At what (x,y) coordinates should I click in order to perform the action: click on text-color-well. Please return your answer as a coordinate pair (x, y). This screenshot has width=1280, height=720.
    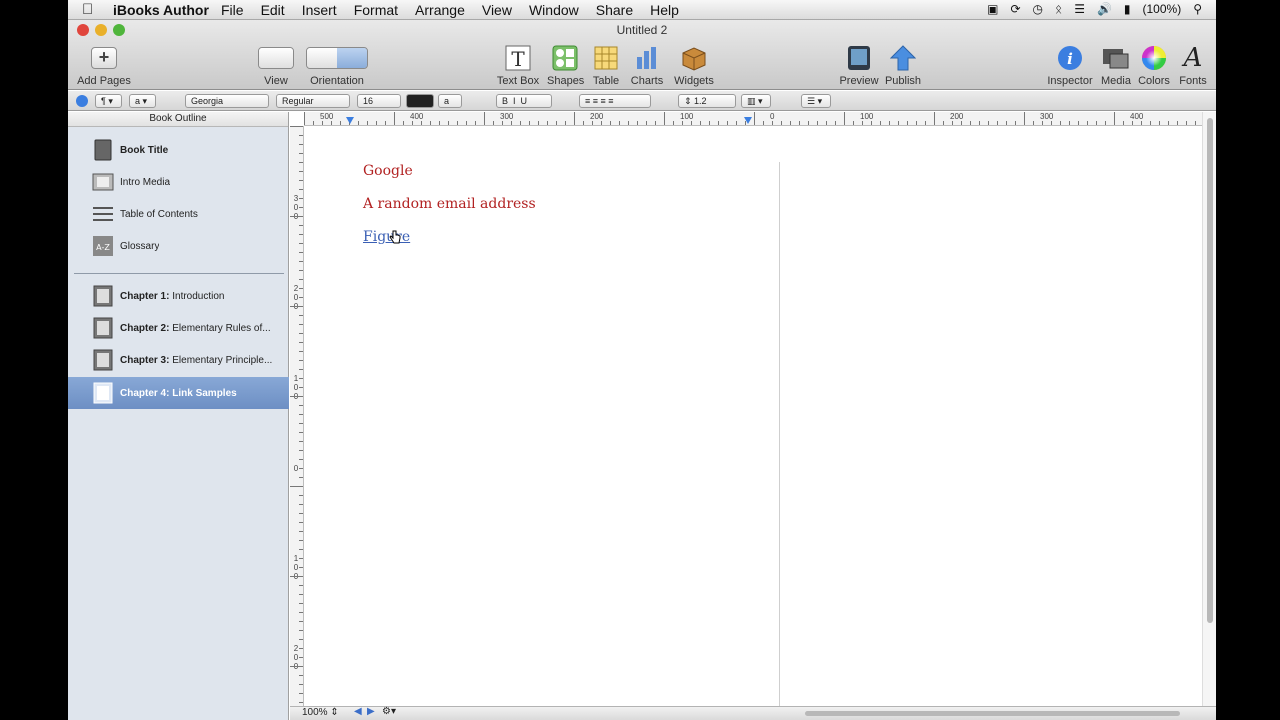
    Looking at the image, I should click on (420, 101).